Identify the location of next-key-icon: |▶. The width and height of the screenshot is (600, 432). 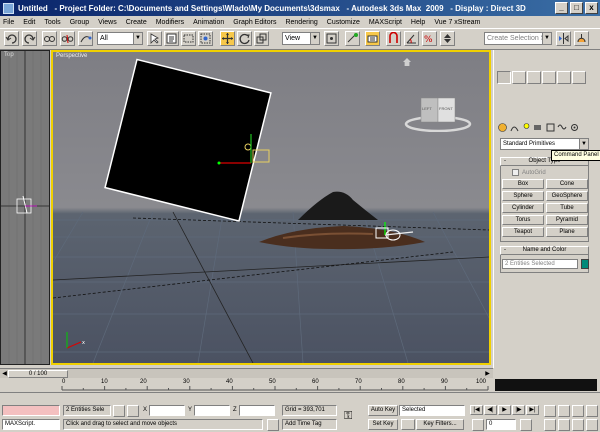
(518, 410).